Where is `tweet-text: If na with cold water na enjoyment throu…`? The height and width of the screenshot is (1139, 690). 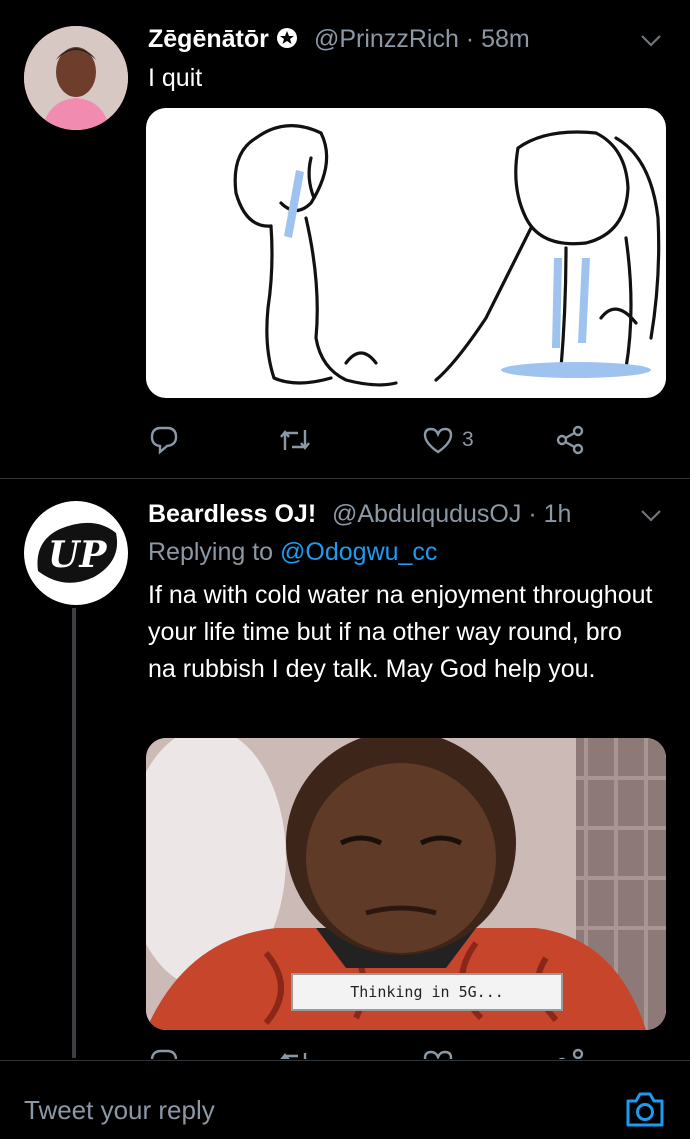
tweet-text: If na with cold water na enjoyment throu… is located at coordinates (400, 632).